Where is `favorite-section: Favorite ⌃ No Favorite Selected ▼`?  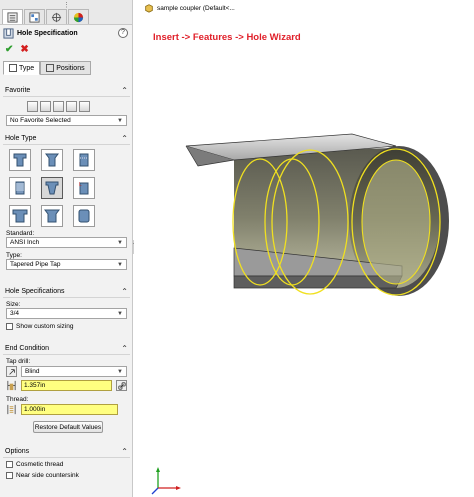 favorite-section: Favorite ⌃ No Favorite Selected ▼ is located at coordinates (66, 105).